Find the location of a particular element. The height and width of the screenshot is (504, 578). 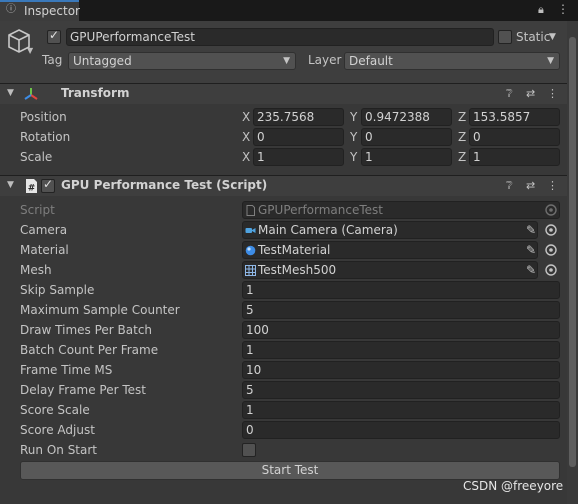

mesh-field: TestMesh500 is located at coordinates (390, 270).